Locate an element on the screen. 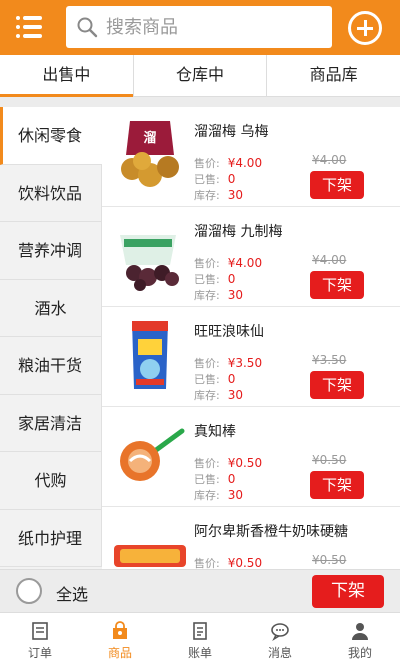  list-item: 旺旺浪味仙 售价: ¥3.50 已售: 0 库存: 30 ¥3.50 下架 is located at coordinates (251, 357).